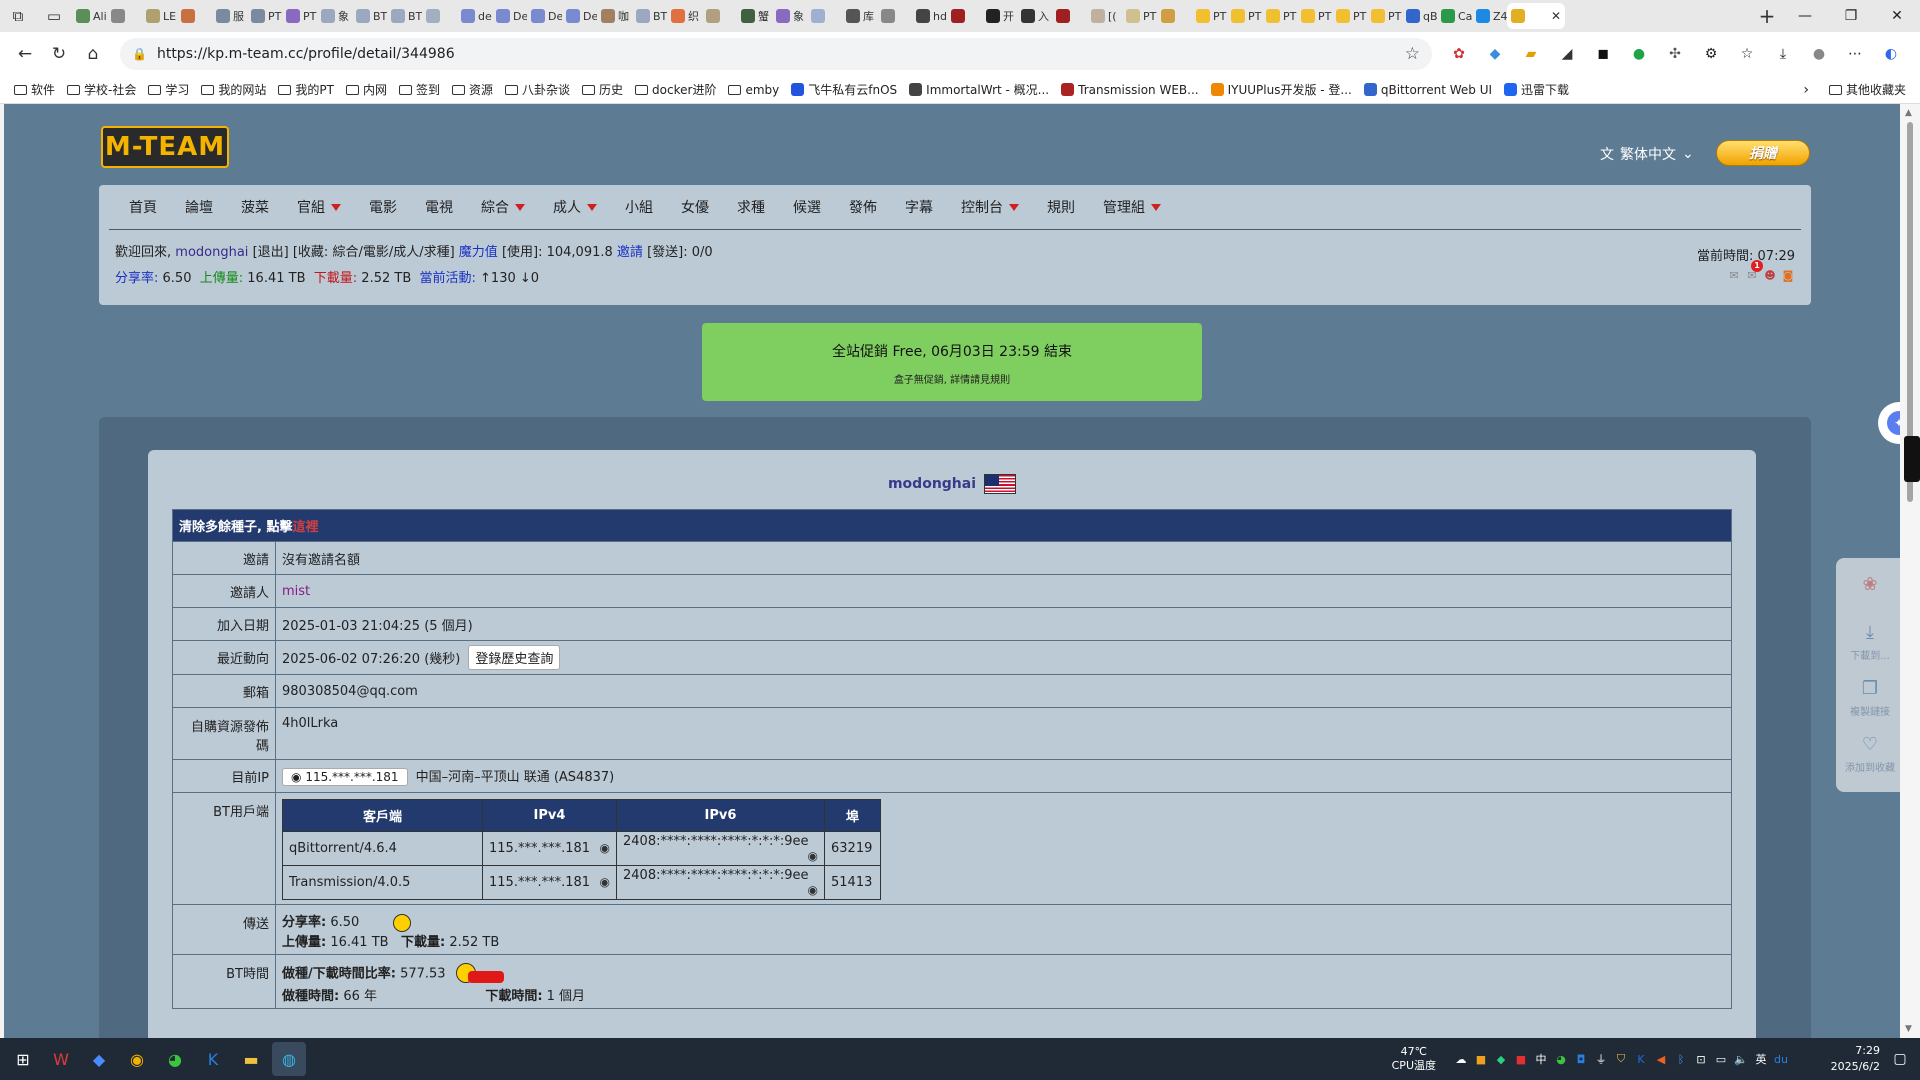 The width and height of the screenshot is (1920, 1080). What do you see at coordinates (366, 89) in the screenshot?
I see `bookmark-folder: 内网` at bounding box center [366, 89].